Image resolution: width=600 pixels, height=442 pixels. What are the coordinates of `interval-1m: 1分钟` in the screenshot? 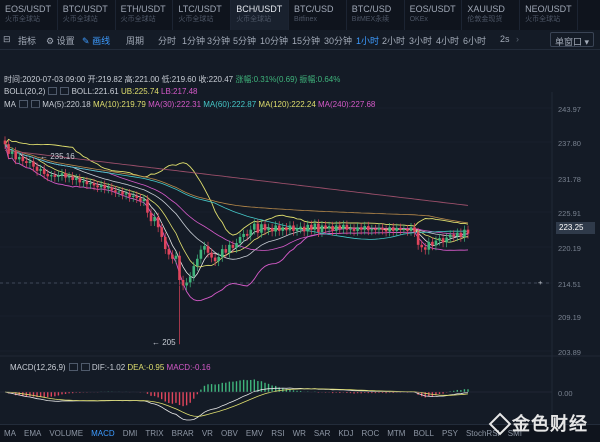 It's located at (193, 40).